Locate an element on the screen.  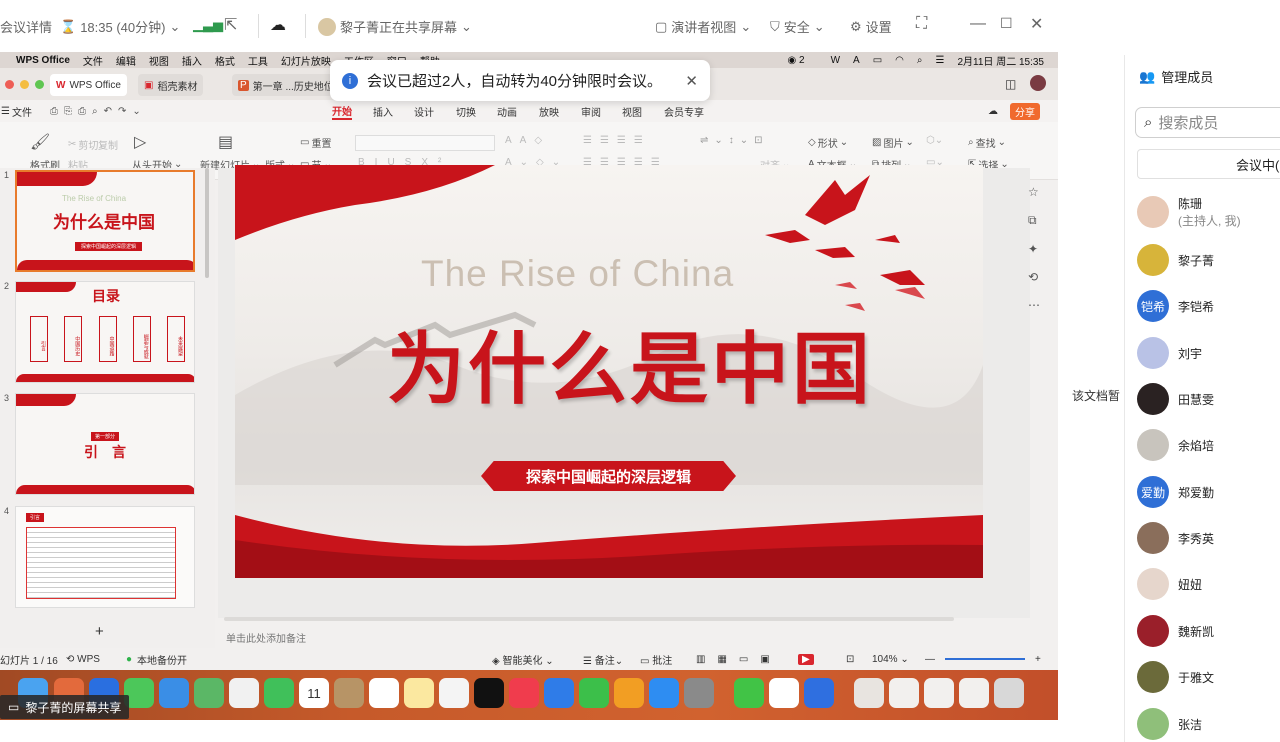
menu-item: 文件 is located at coordinates (93, 60).